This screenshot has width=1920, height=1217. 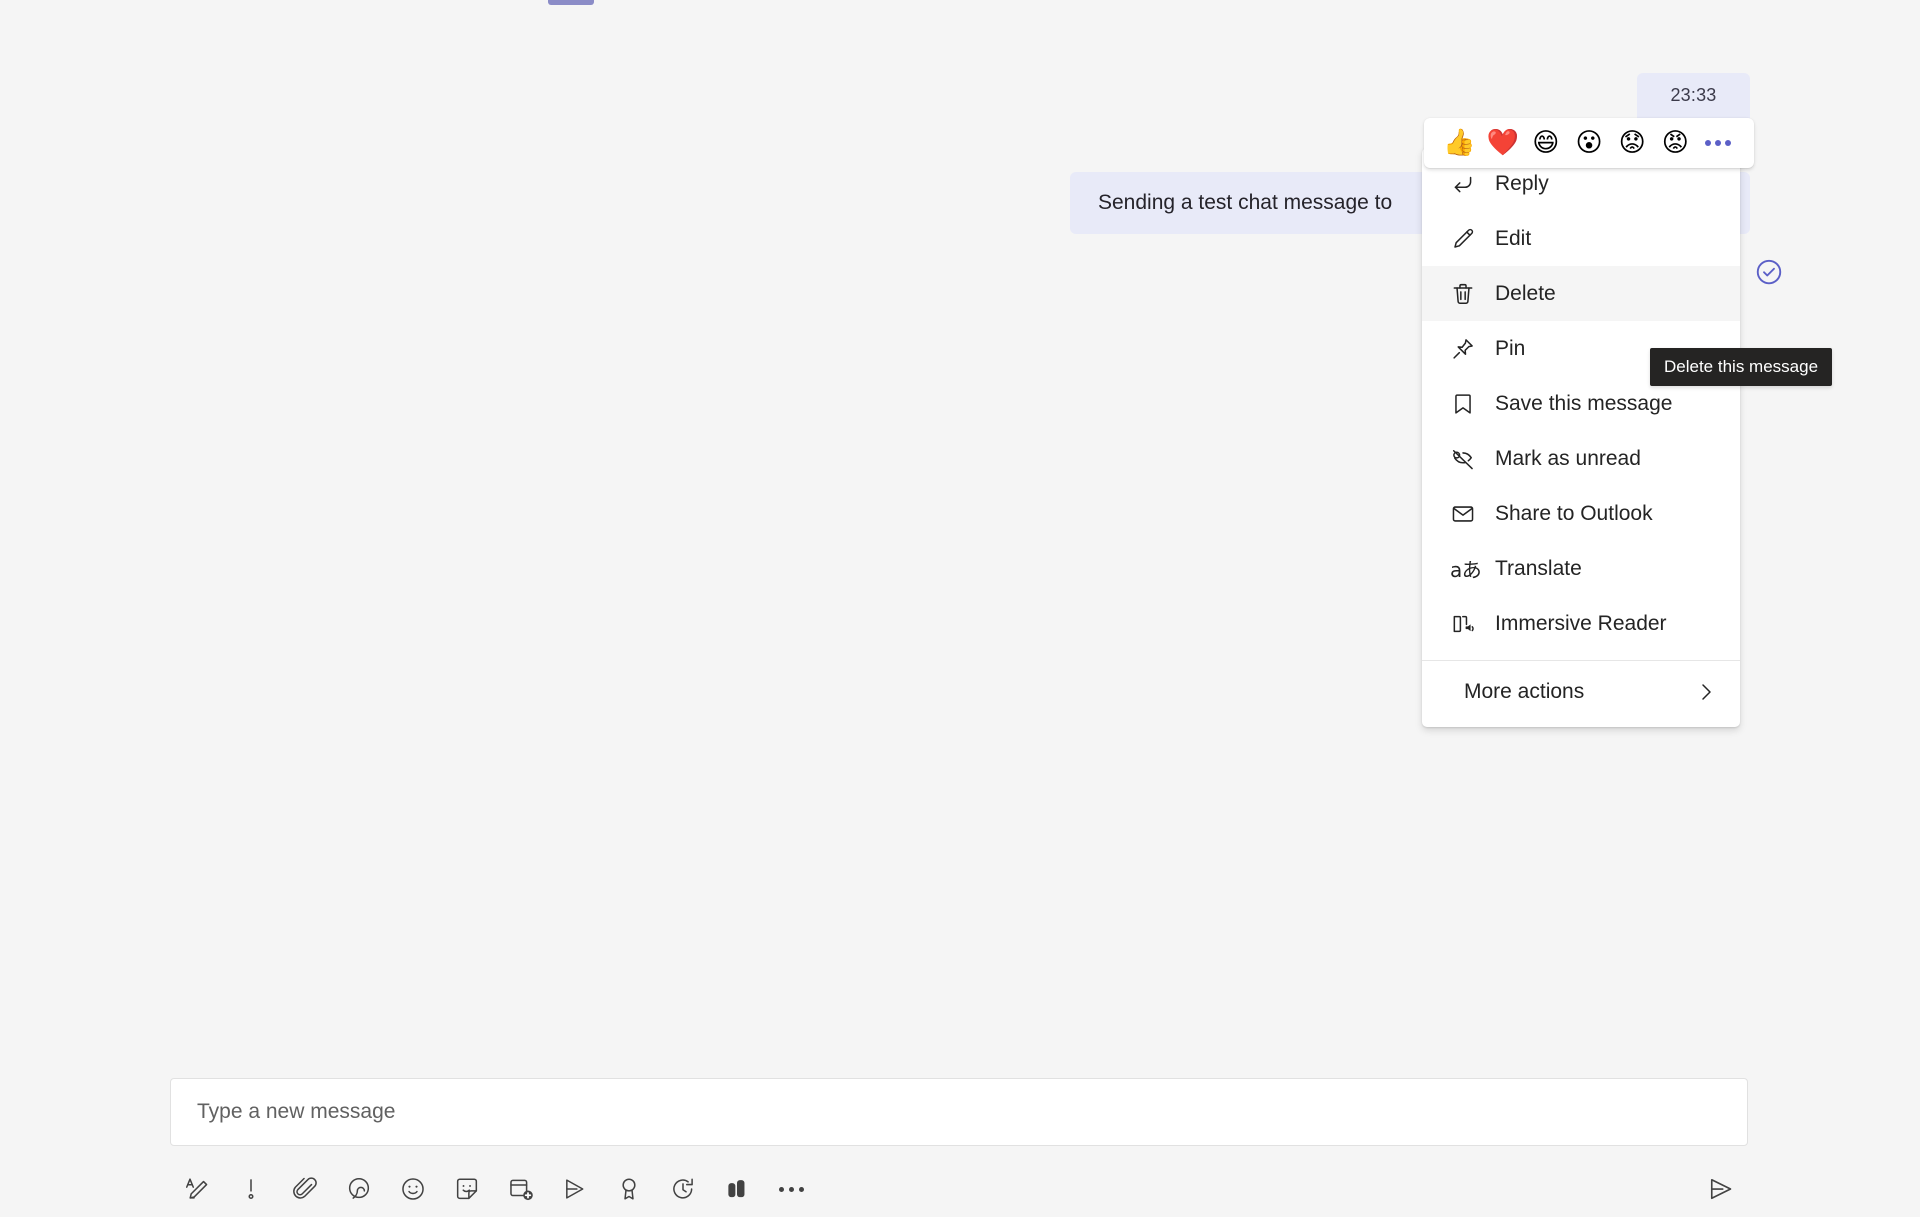 I want to click on loop-component-icon, so click(x=359, y=1189).